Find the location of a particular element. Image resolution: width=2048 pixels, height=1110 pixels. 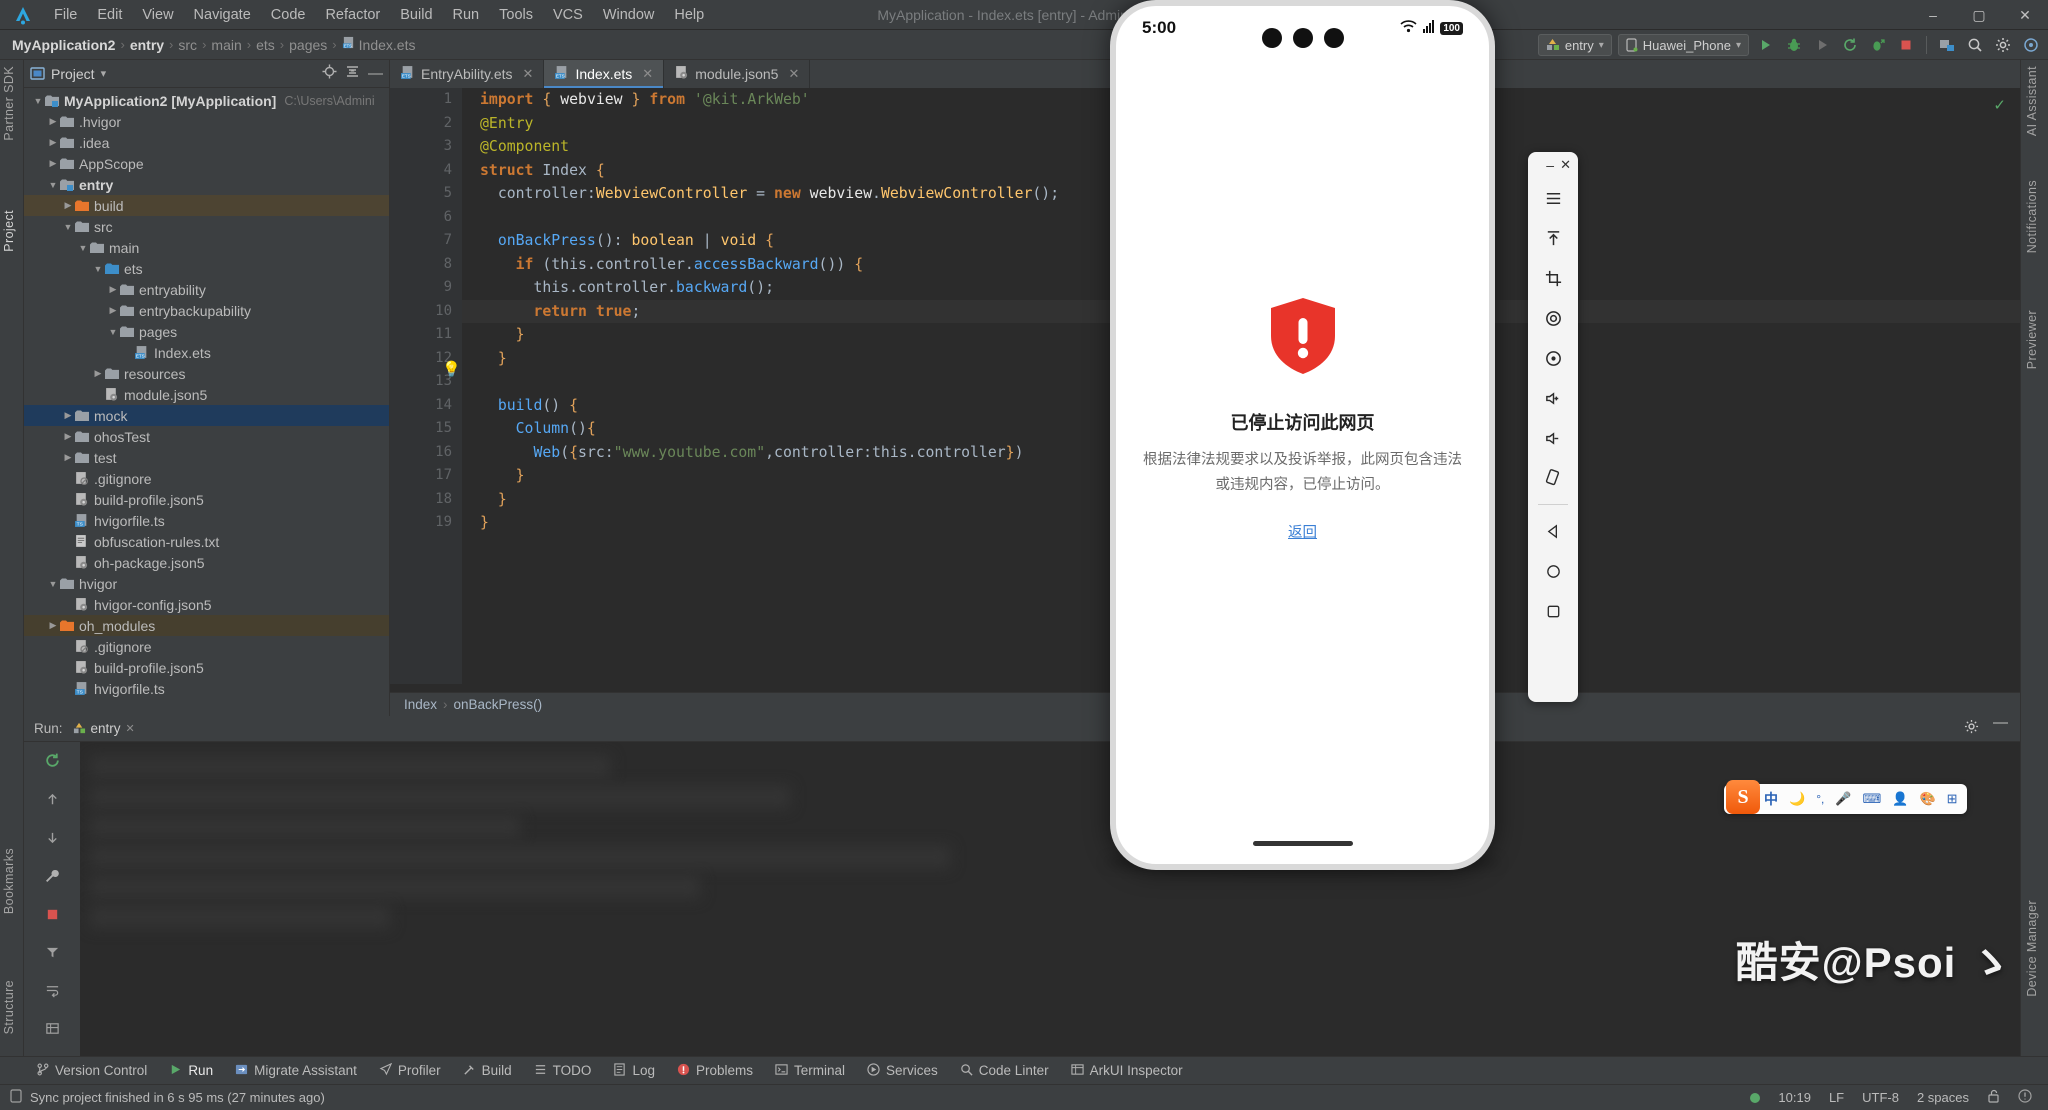

device-bar-close-button: ✕ is located at coordinates (1565, 165).